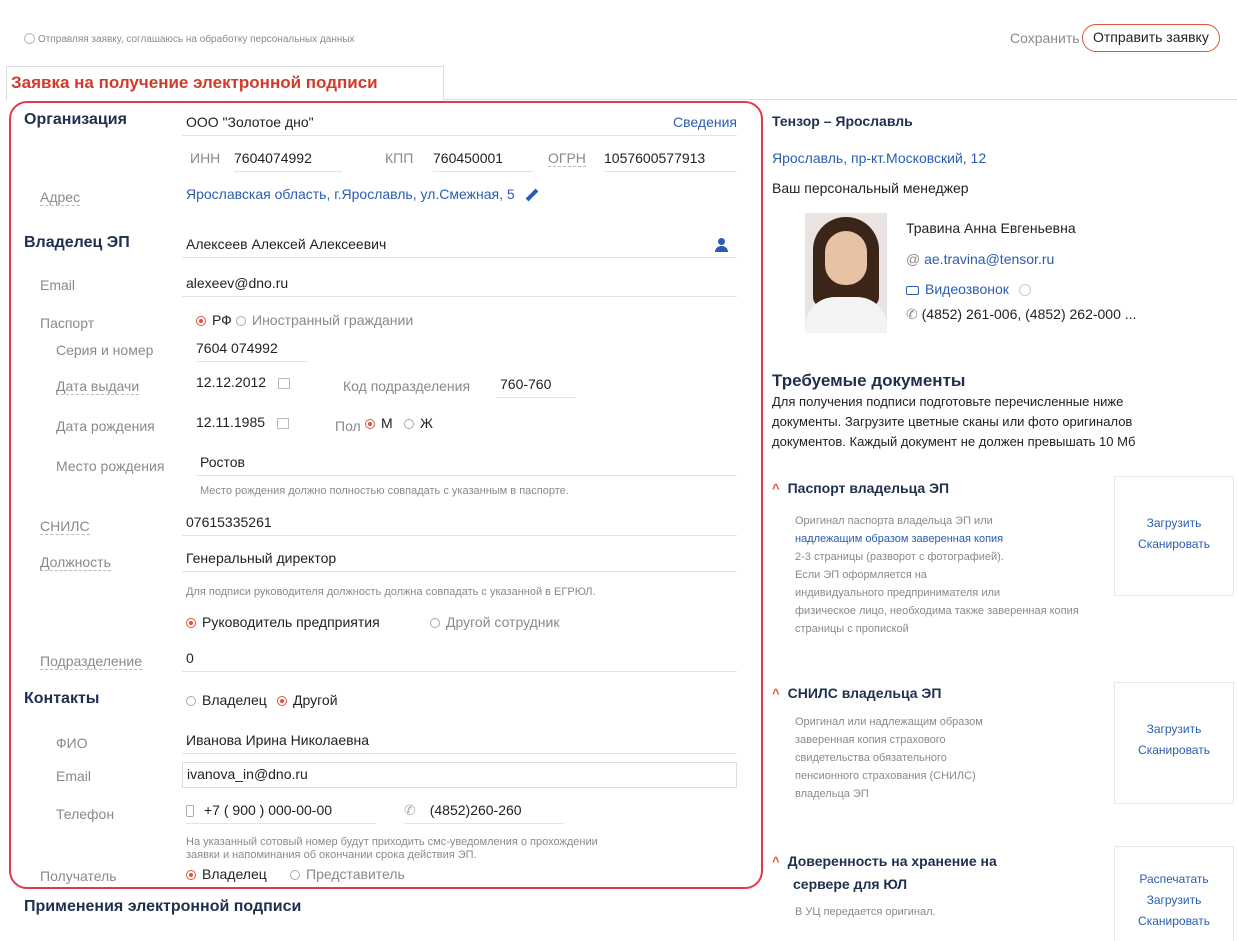 Image resolution: width=1237 pixels, height=941 pixels. What do you see at coordinates (98, 386) in the screenshot?
I see `issue-date-label: Дата выдачи` at bounding box center [98, 386].